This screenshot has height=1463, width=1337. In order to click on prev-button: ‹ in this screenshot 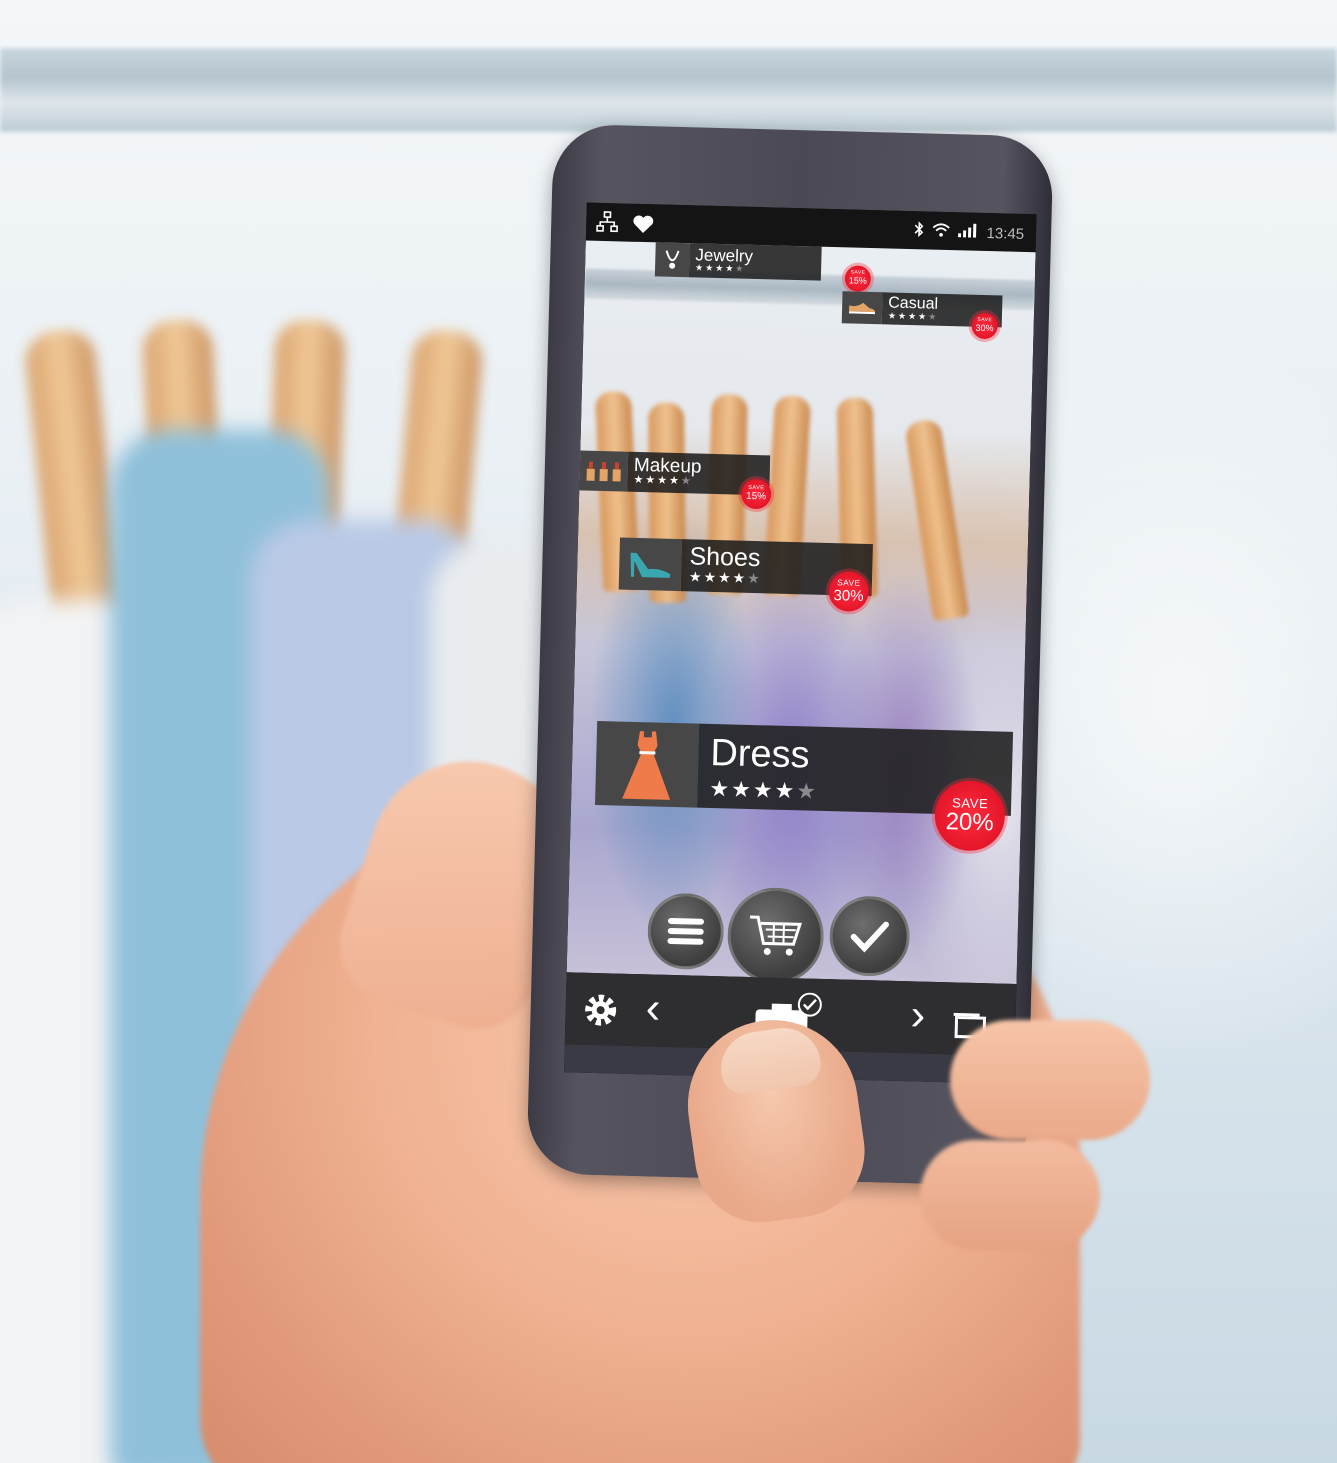, I will do `click(653, 1007)`.